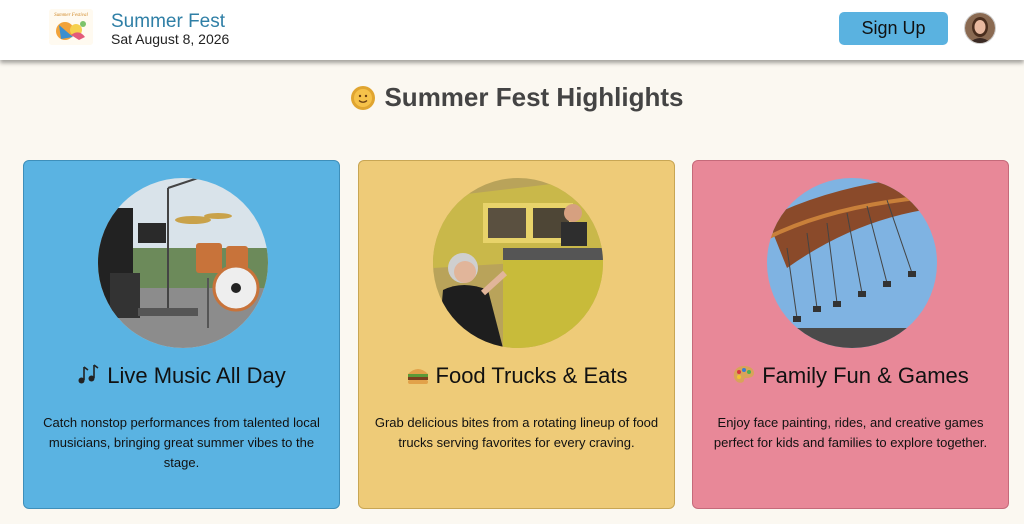 This screenshot has height=524, width=1024. I want to click on event-name: Summer Fest, so click(168, 22).